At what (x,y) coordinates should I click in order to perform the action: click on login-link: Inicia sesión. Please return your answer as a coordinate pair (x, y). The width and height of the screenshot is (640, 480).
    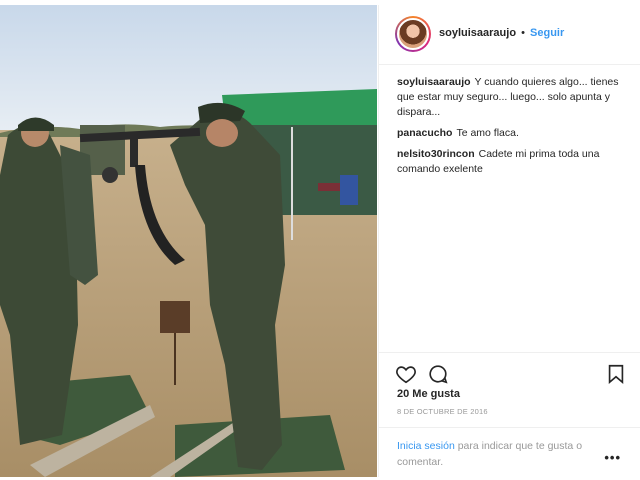
    Looking at the image, I should click on (426, 446).